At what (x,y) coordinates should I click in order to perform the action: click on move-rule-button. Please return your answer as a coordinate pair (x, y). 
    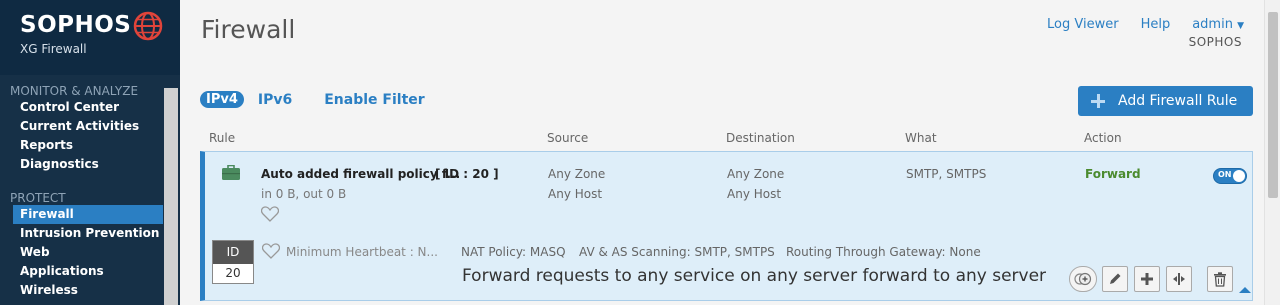
    Looking at the image, I should click on (1179, 279).